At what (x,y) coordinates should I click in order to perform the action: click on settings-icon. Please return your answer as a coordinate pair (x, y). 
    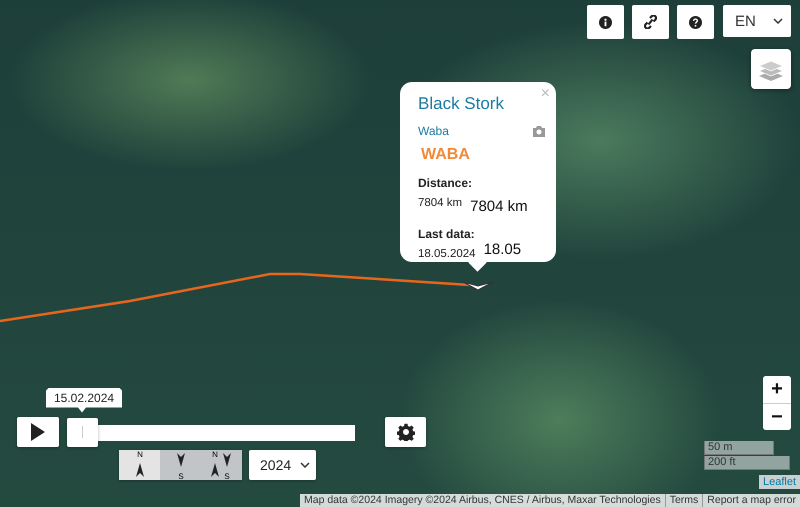
    Looking at the image, I should click on (405, 432).